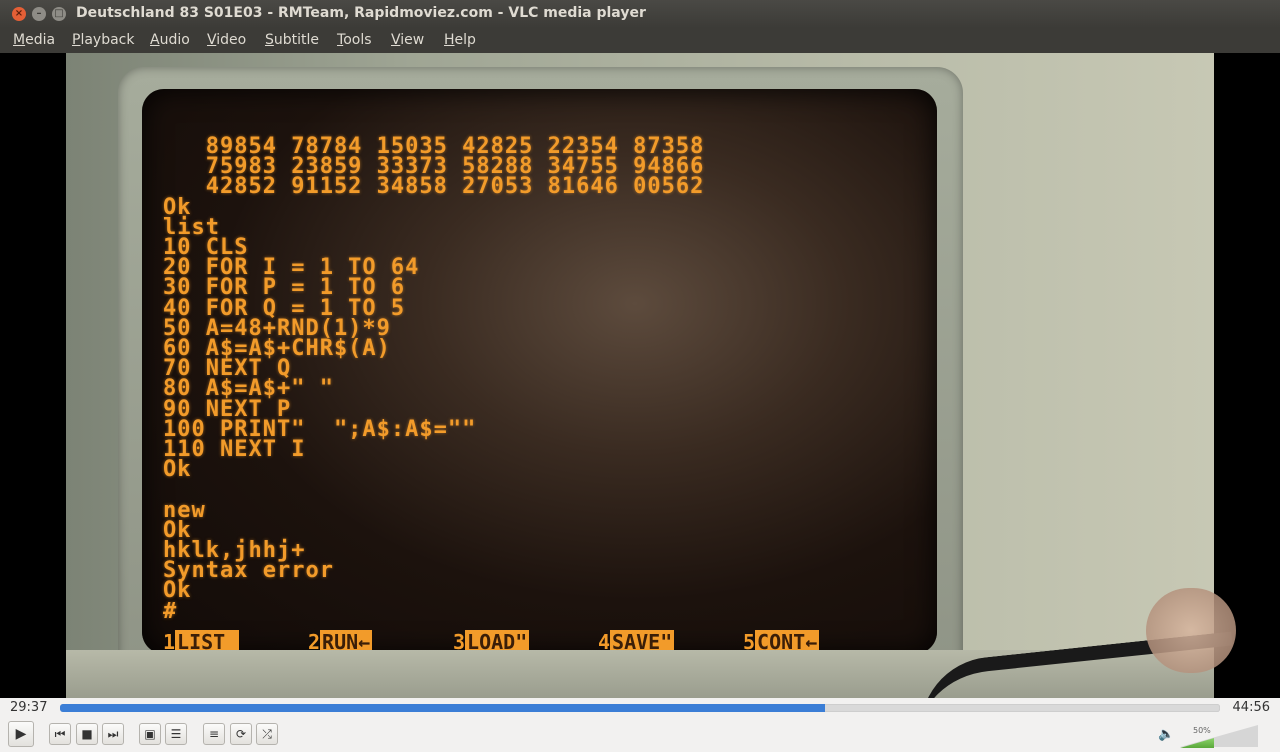  I want to click on maximize-window-button: □, so click(59, 14).